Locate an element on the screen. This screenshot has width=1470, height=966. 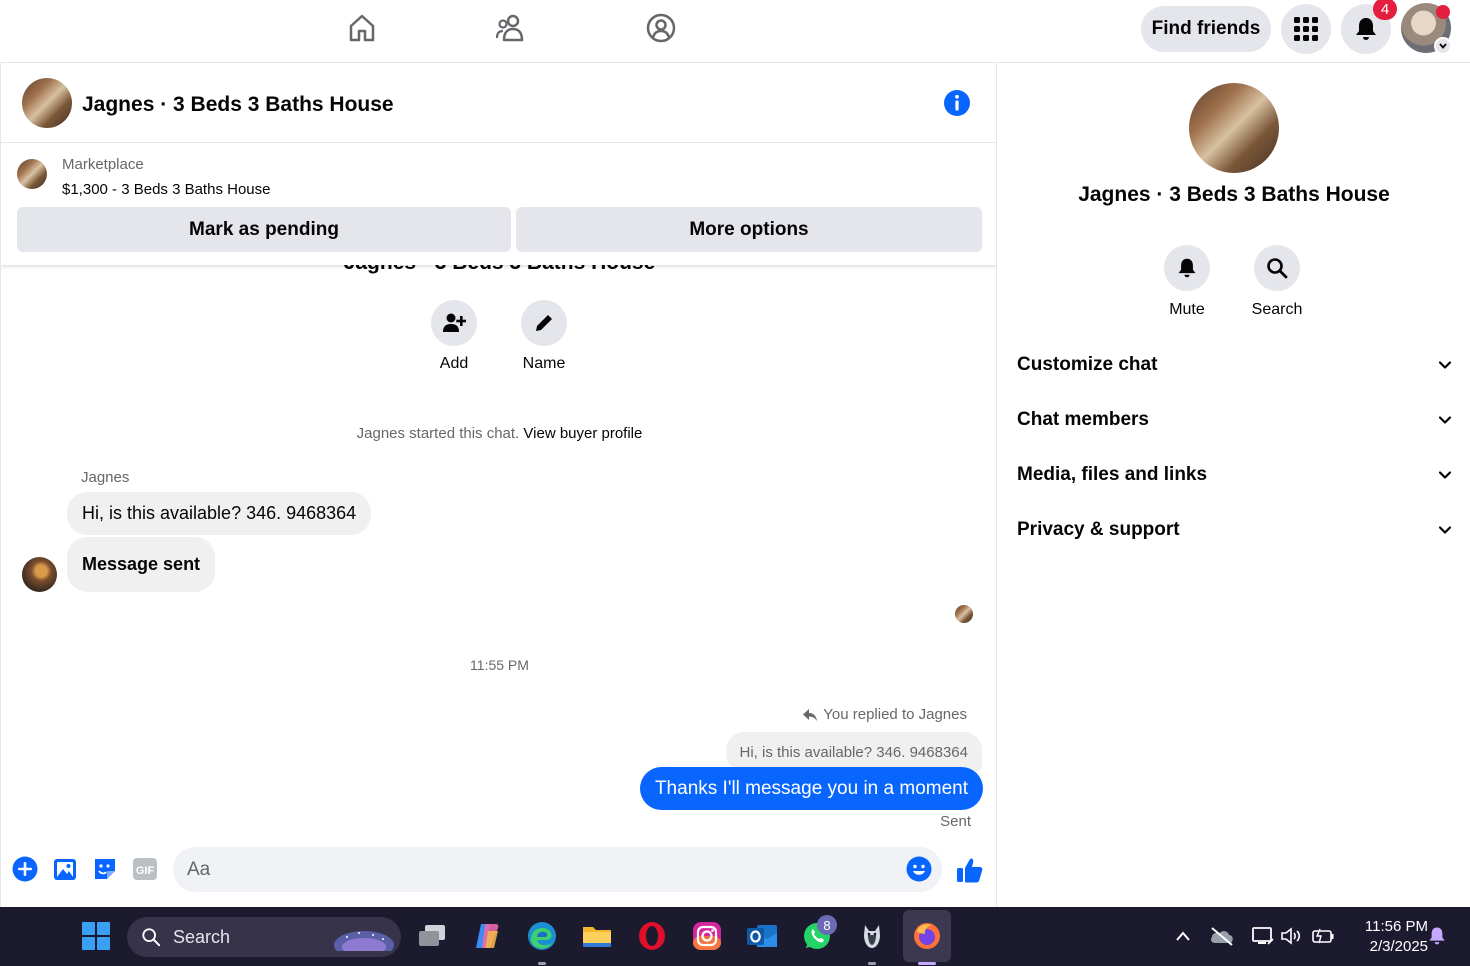
instagram-icon is located at coordinates (707, 936).